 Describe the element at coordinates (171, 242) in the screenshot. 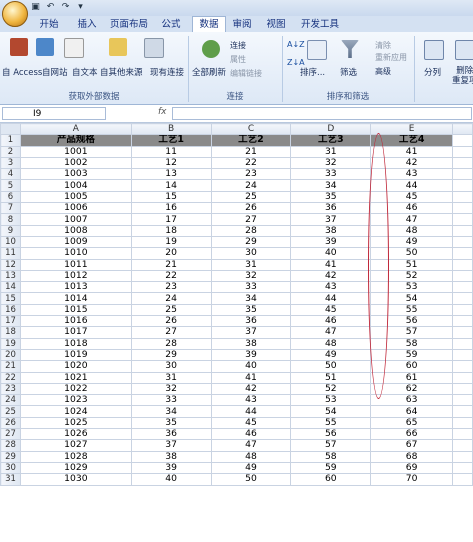

I see `table-cell: 19` at that location.